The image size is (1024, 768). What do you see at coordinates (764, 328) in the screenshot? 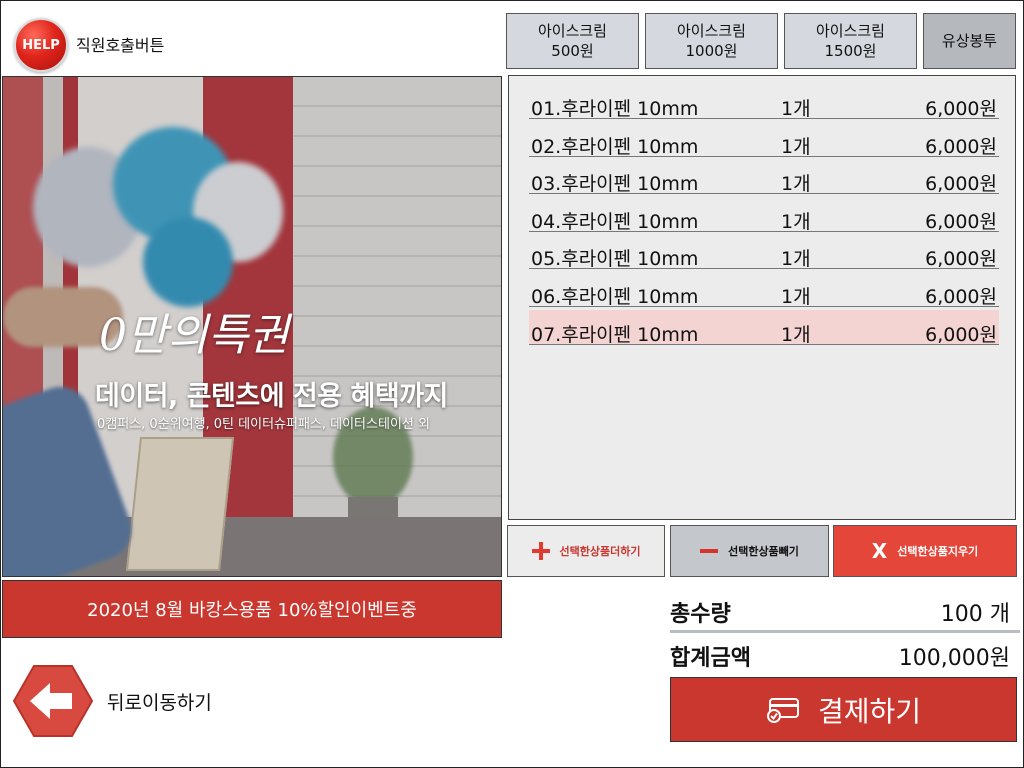
I see `cart-item-row-selected: 07.후라이펜 10mm 1개 6,000원` at bounding box center [764, 328].